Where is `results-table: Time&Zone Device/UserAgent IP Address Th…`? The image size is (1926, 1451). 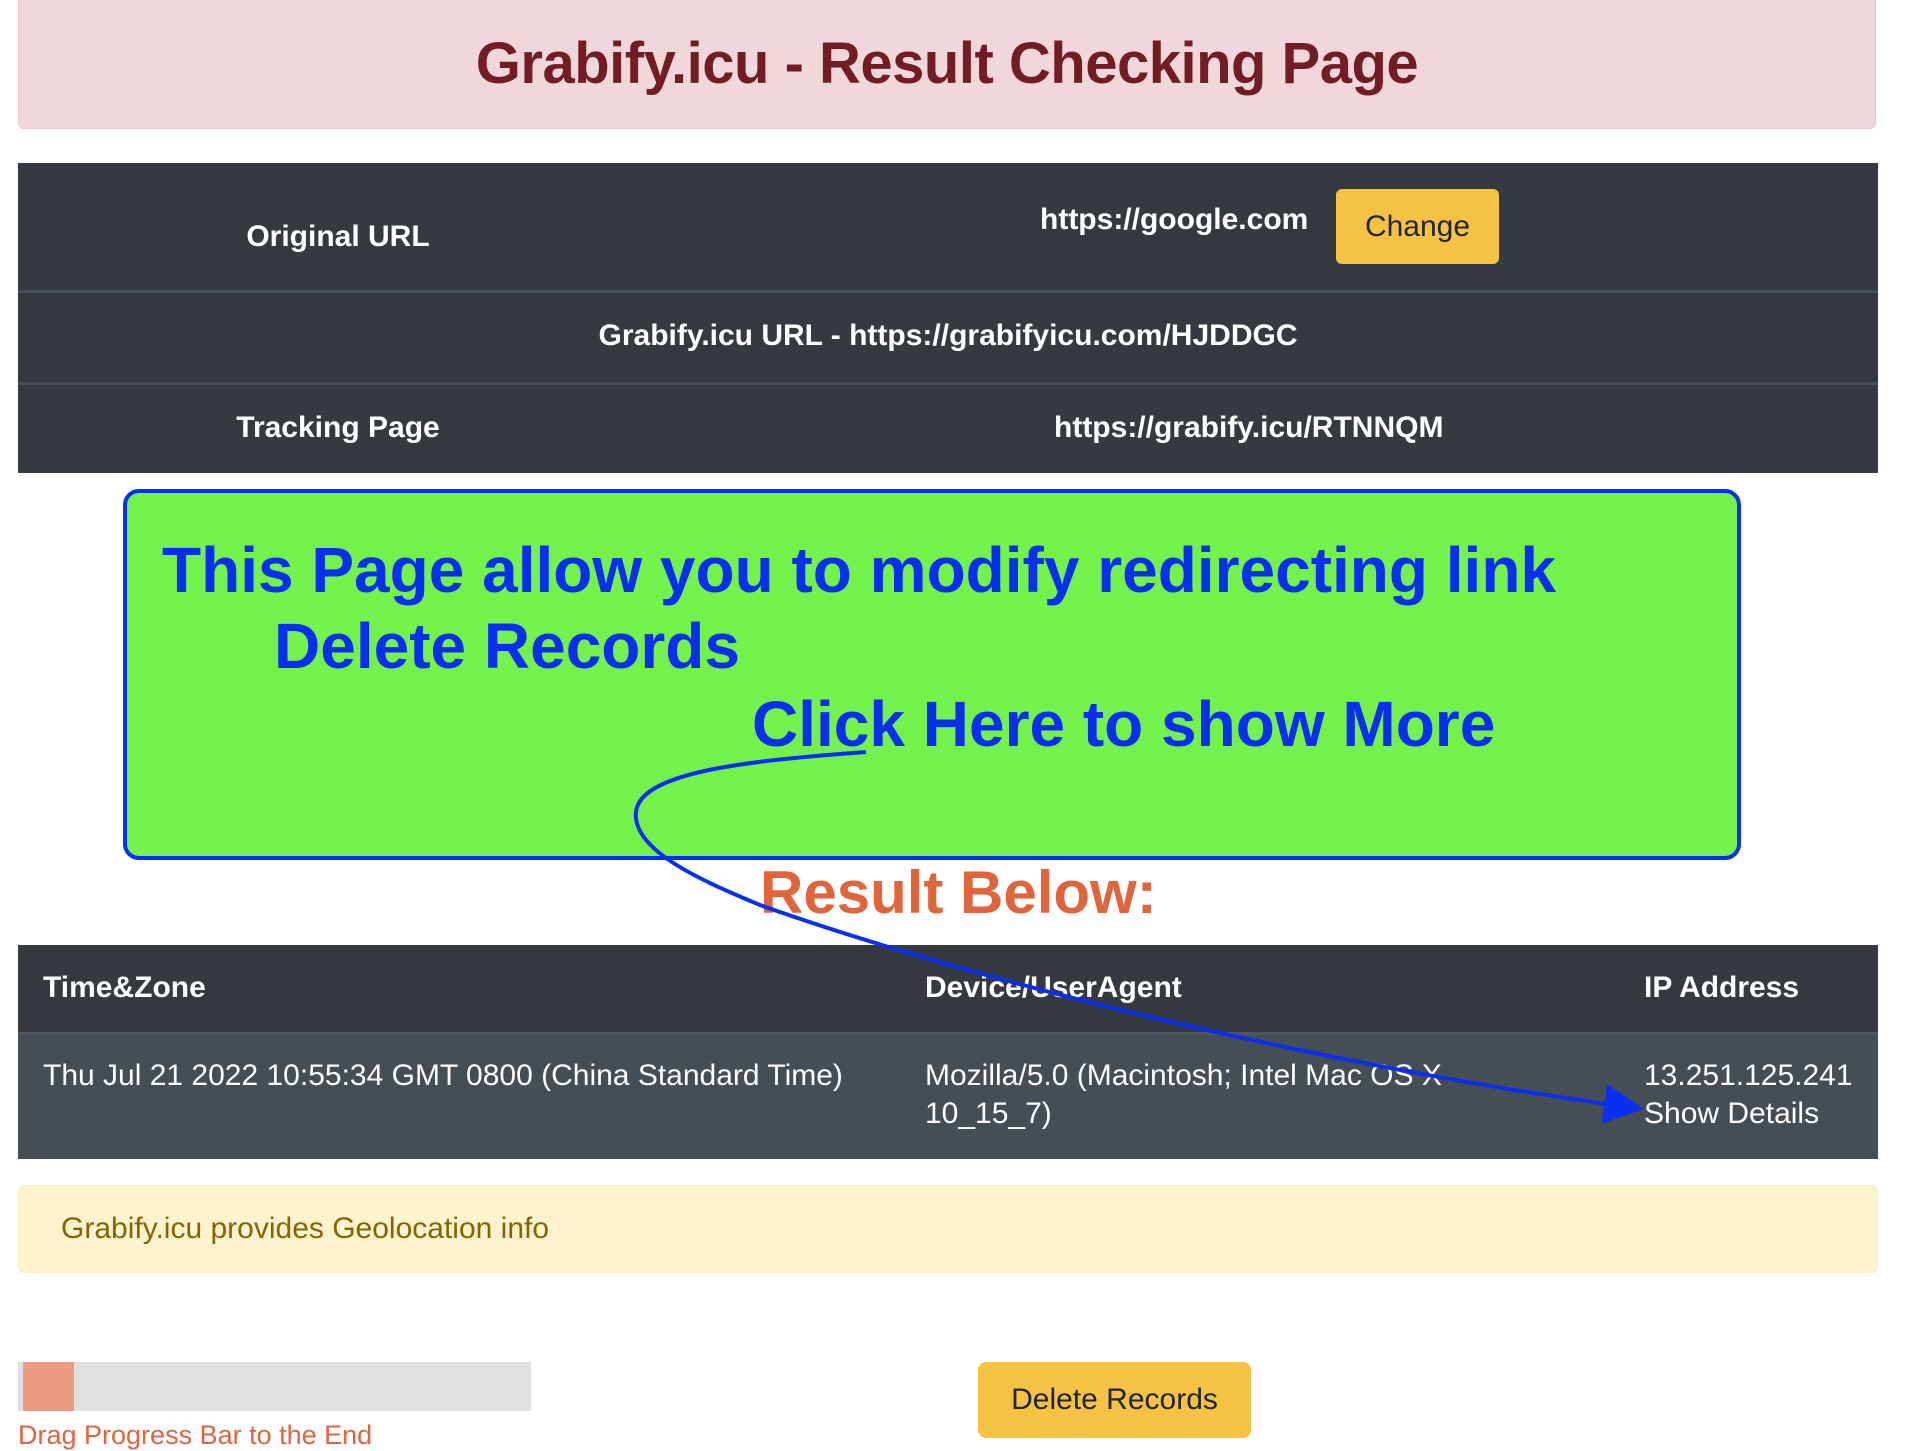
results-table: Time&Zone Device/UserAgent IP Address Th… is located at coordinates (948, 1052).